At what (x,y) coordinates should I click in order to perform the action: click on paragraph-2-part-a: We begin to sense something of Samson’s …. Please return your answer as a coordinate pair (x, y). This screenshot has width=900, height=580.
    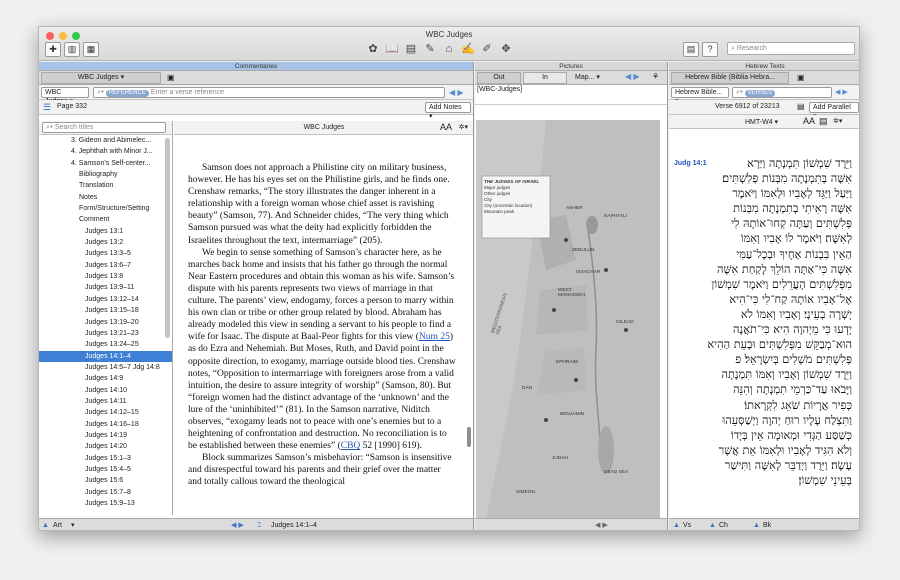
    Looking at the image, I should click on (321, 295).